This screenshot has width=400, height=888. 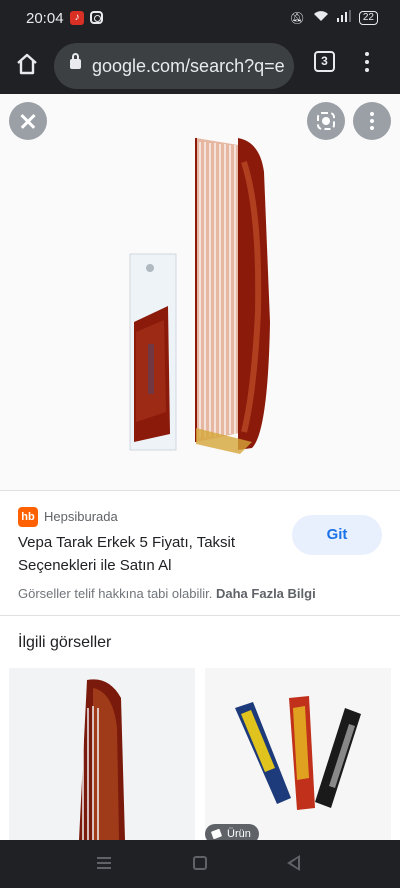 I want to click on browser-toolbar: google.com/search?q=e 3, so click(x=200, y=66).